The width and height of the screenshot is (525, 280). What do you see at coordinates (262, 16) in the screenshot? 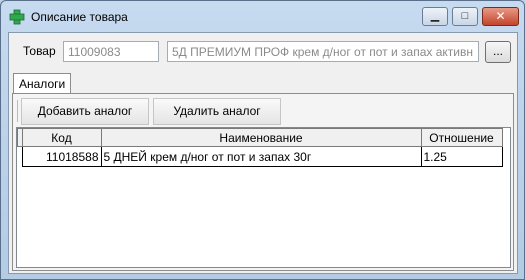
I see `title-bar: Описание товара ▁ □ ✕` at bounding box center [262, 16].